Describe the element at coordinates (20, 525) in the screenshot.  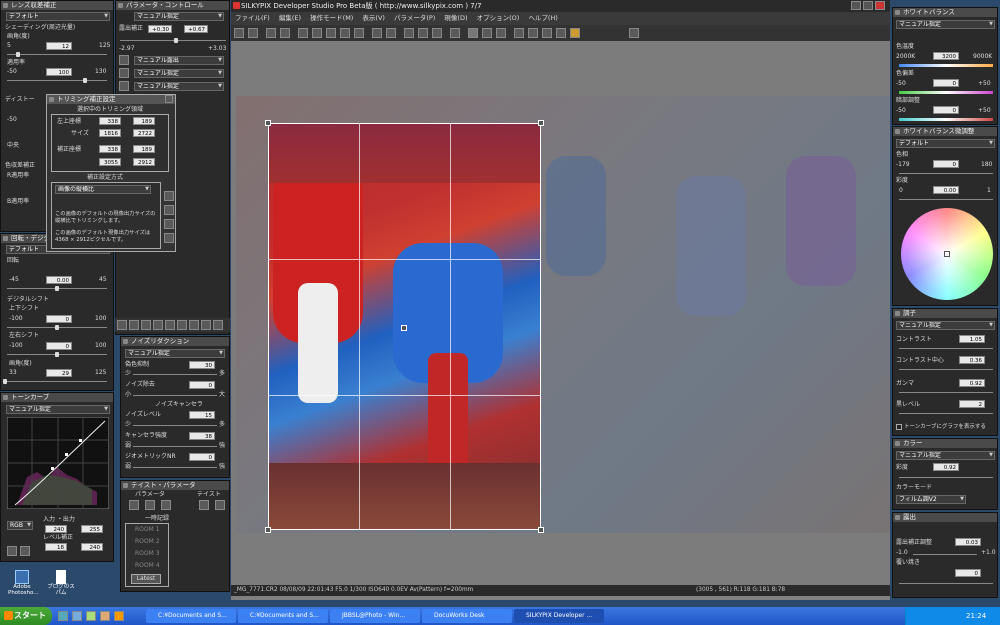
I see `channel-select: RGB` at that location.